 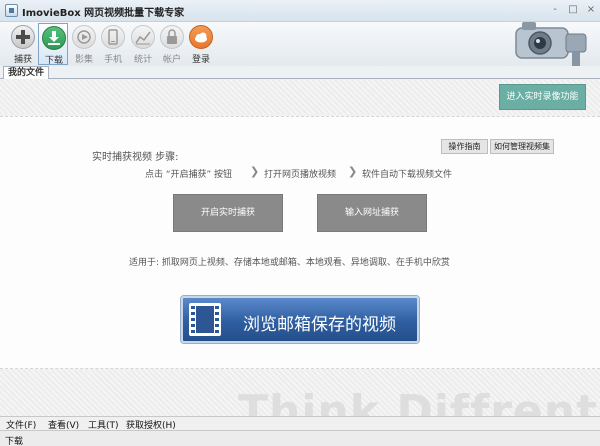 What do you see at coordinates (300, 72) in the screenshot?
I see `tab-bar: 我的文件` at bounding box center [300, 72].